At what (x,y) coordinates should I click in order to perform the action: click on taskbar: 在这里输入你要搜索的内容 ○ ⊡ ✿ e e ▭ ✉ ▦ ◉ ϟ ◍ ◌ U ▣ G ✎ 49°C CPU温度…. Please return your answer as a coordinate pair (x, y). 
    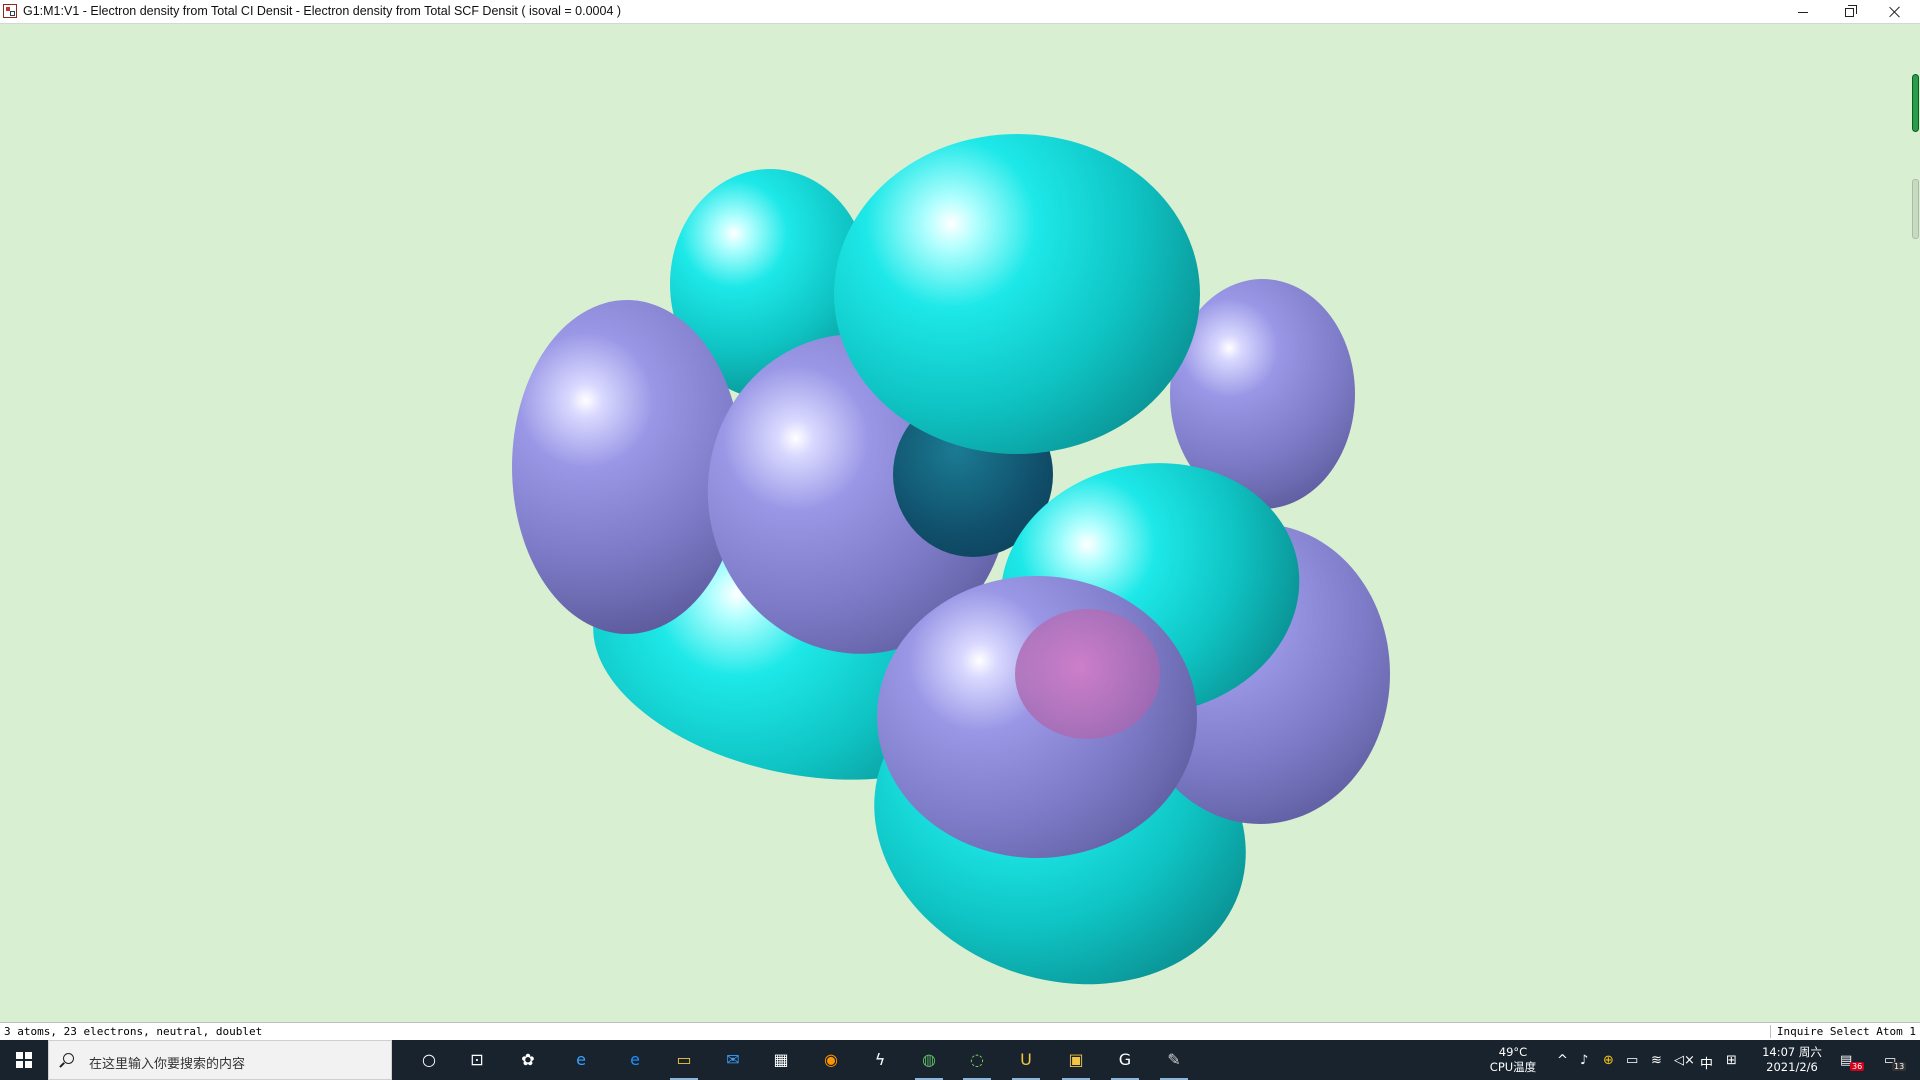
    Looking at the image, I should click on (960, 1060).